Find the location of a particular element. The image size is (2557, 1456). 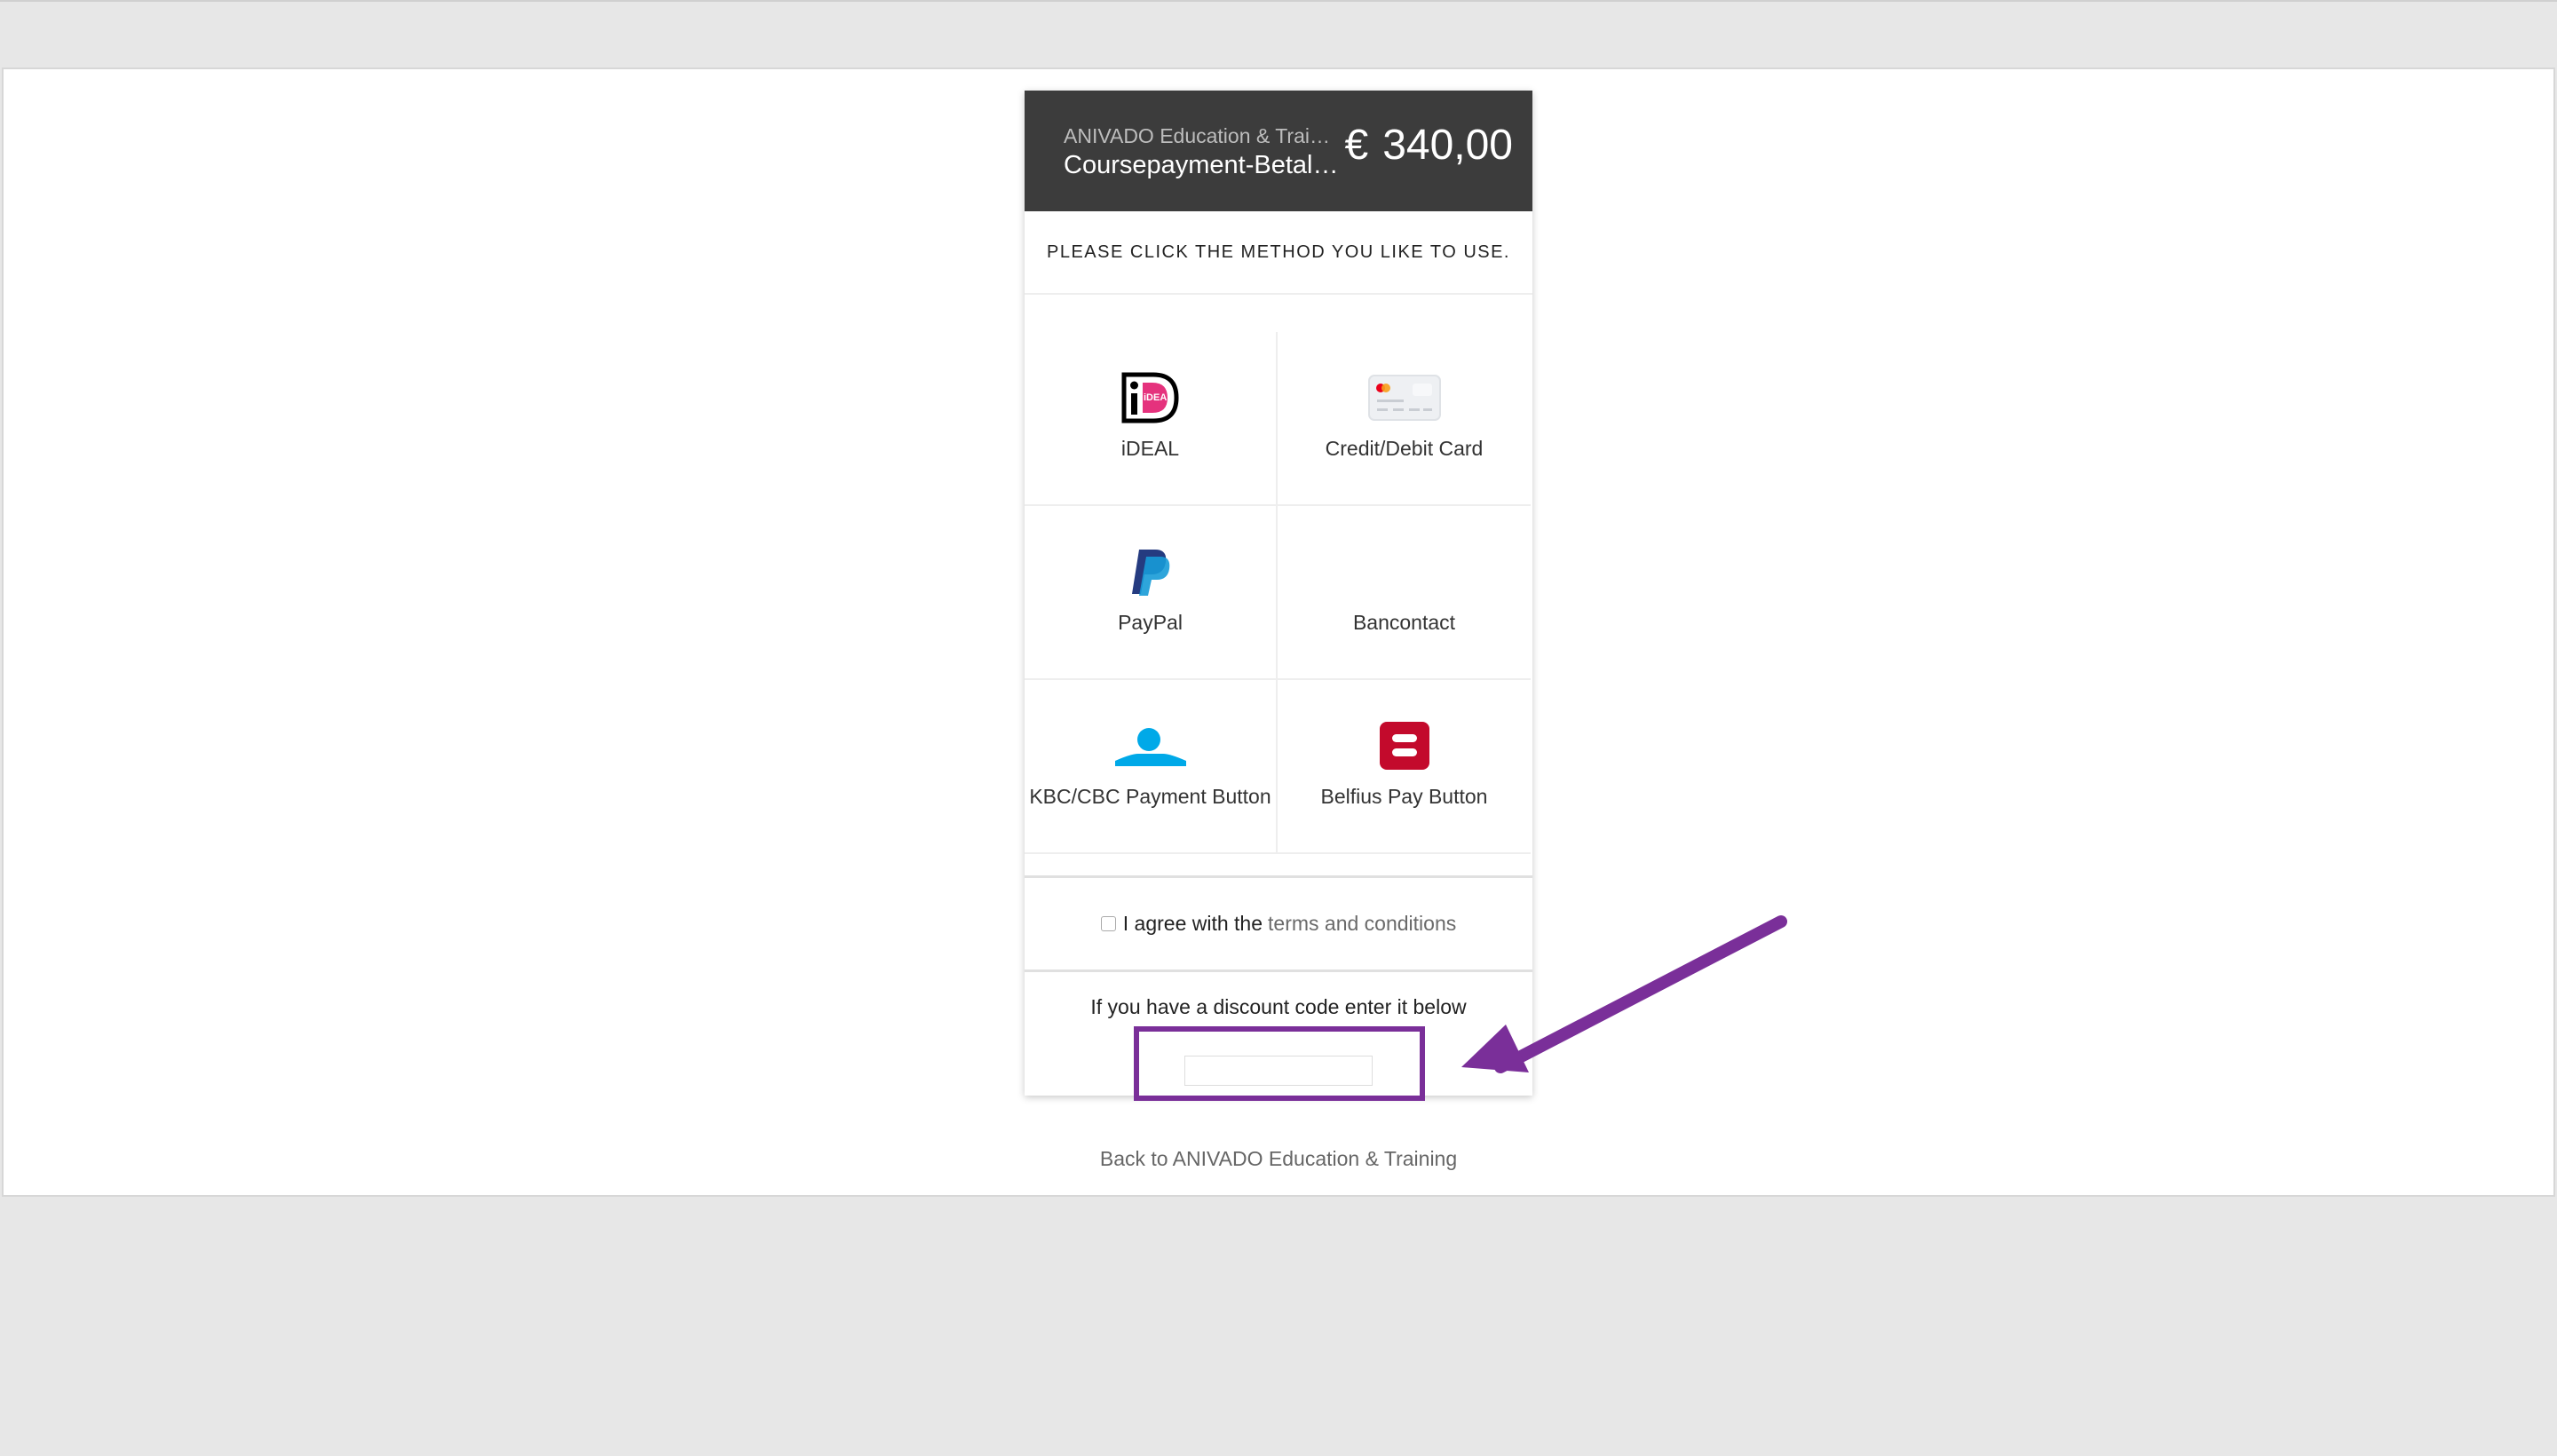

merchant-name: ANIVADO Education & Training is located at coordinates (1201, 135).